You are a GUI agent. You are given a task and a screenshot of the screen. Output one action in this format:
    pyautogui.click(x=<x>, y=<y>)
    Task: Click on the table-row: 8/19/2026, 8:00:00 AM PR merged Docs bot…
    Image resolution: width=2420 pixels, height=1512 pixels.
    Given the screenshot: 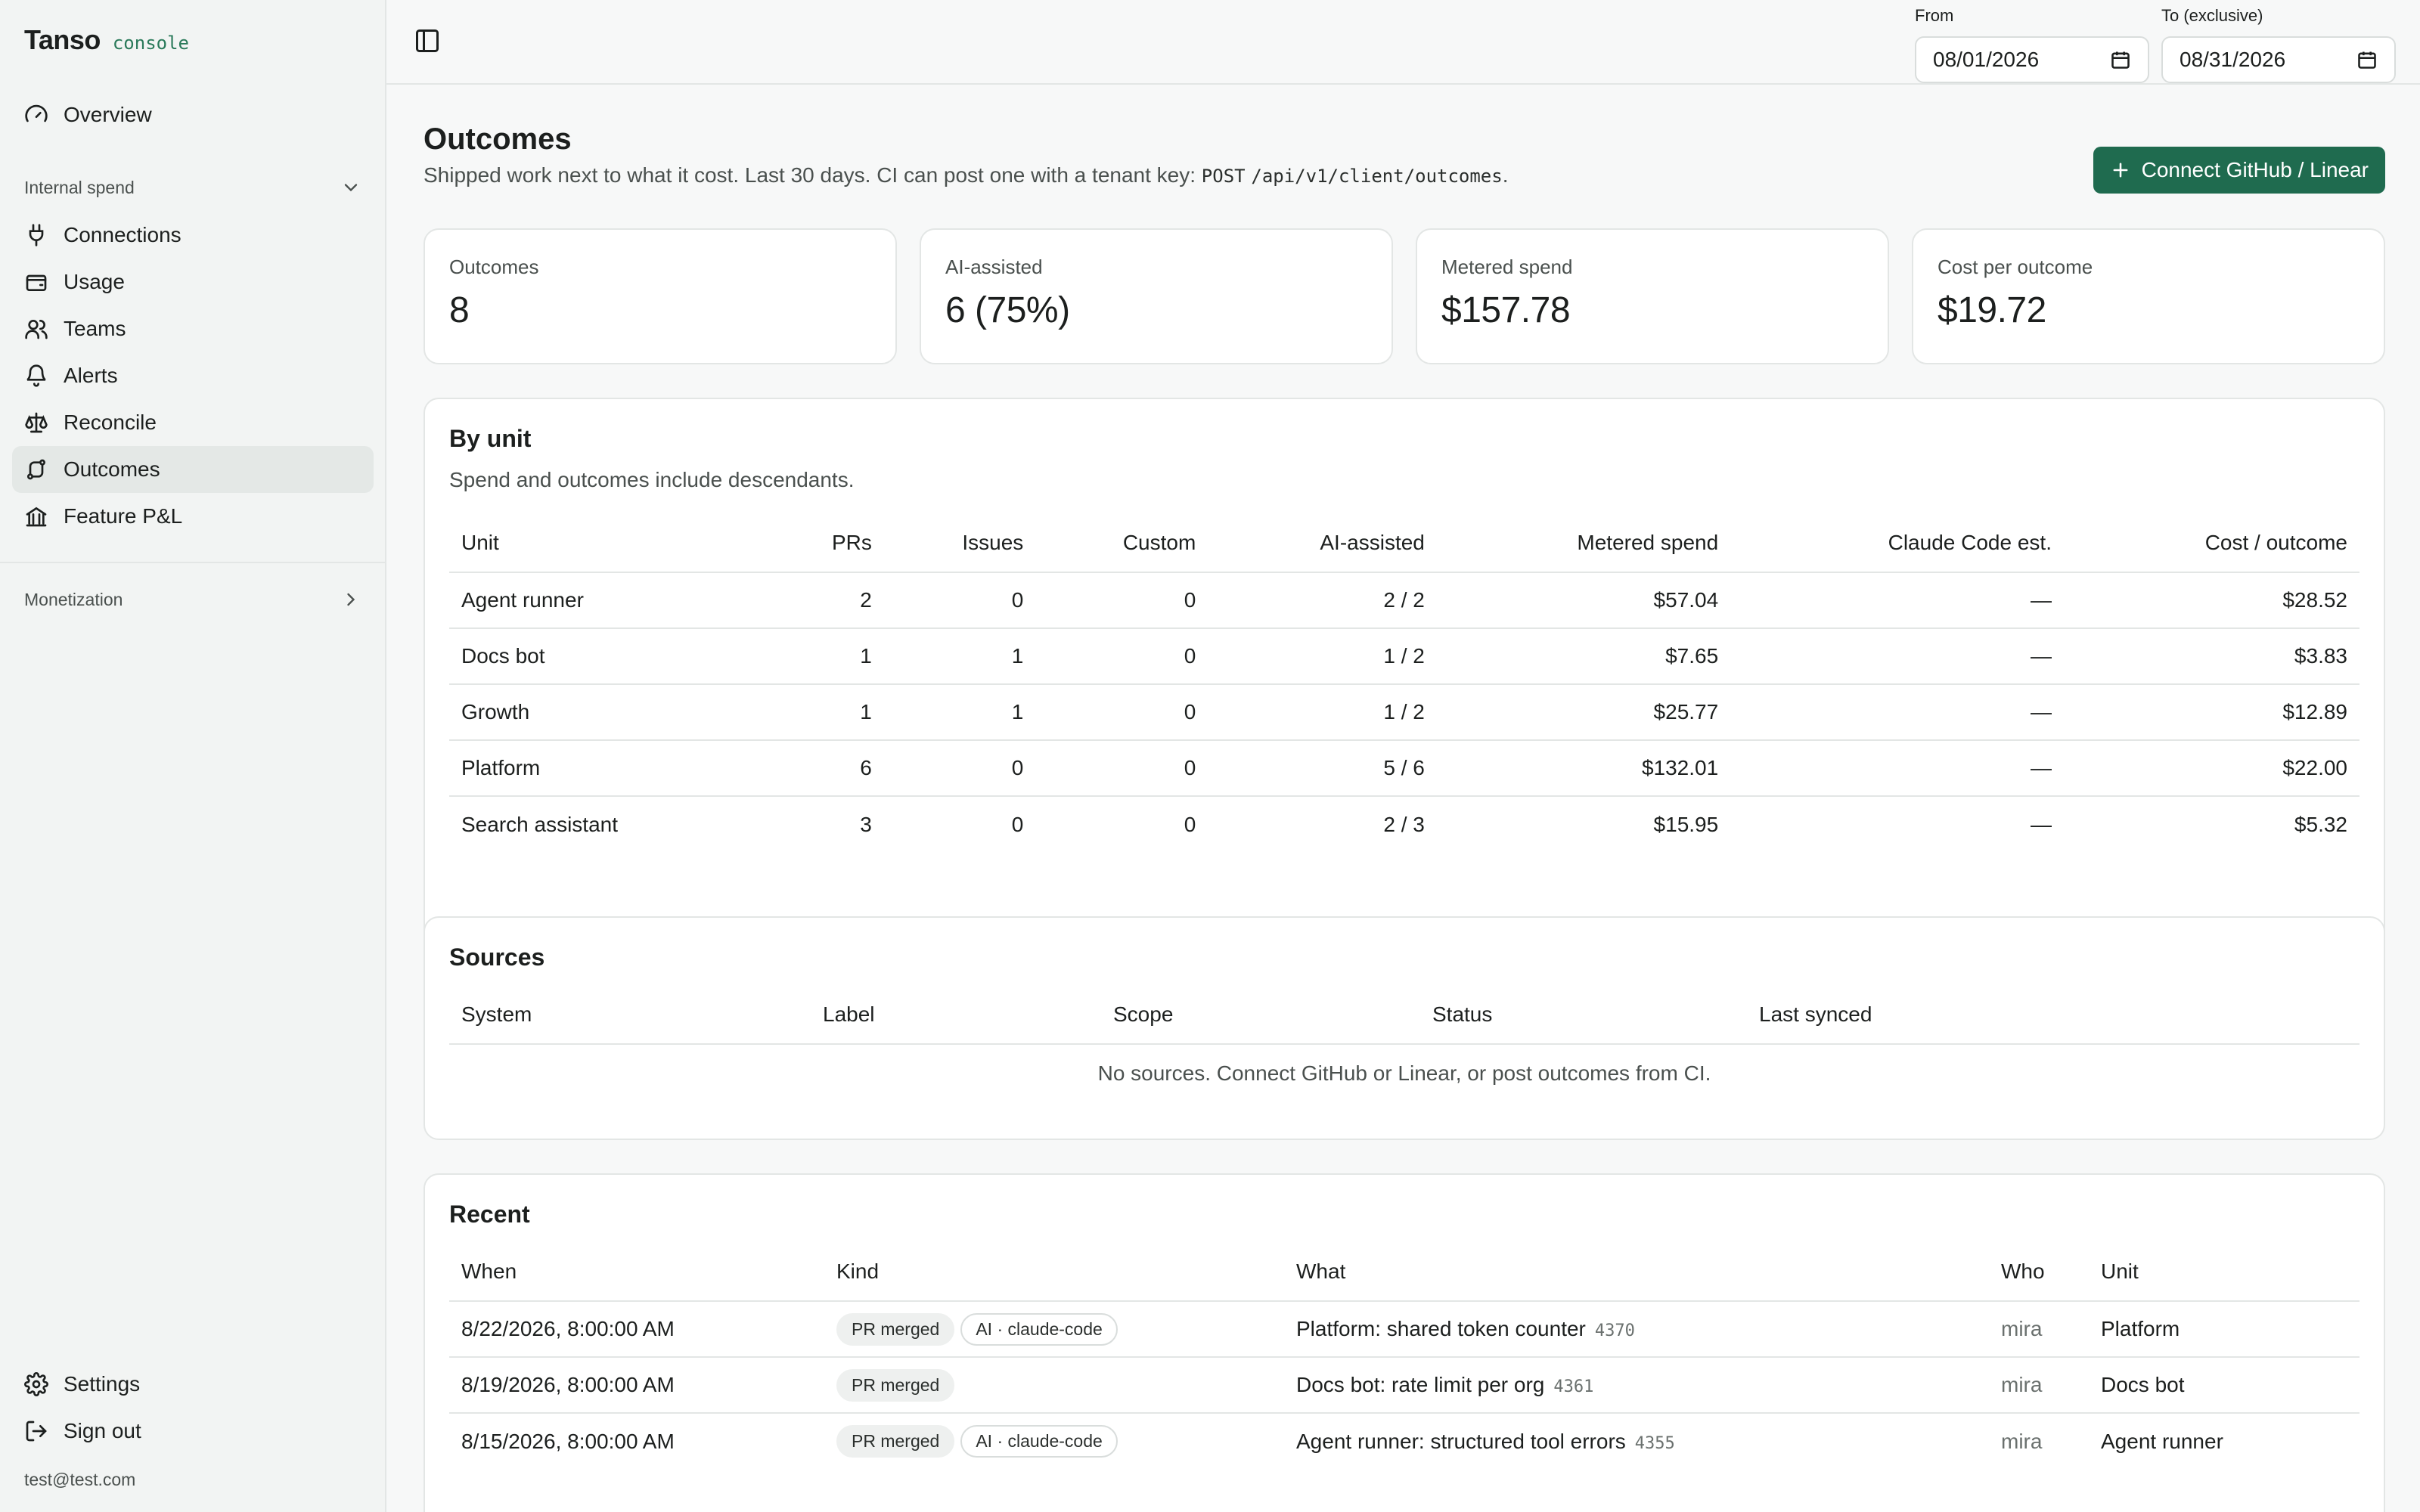 What is the action you would take?
    pyautogui.click(x=1404, y=1385)
    